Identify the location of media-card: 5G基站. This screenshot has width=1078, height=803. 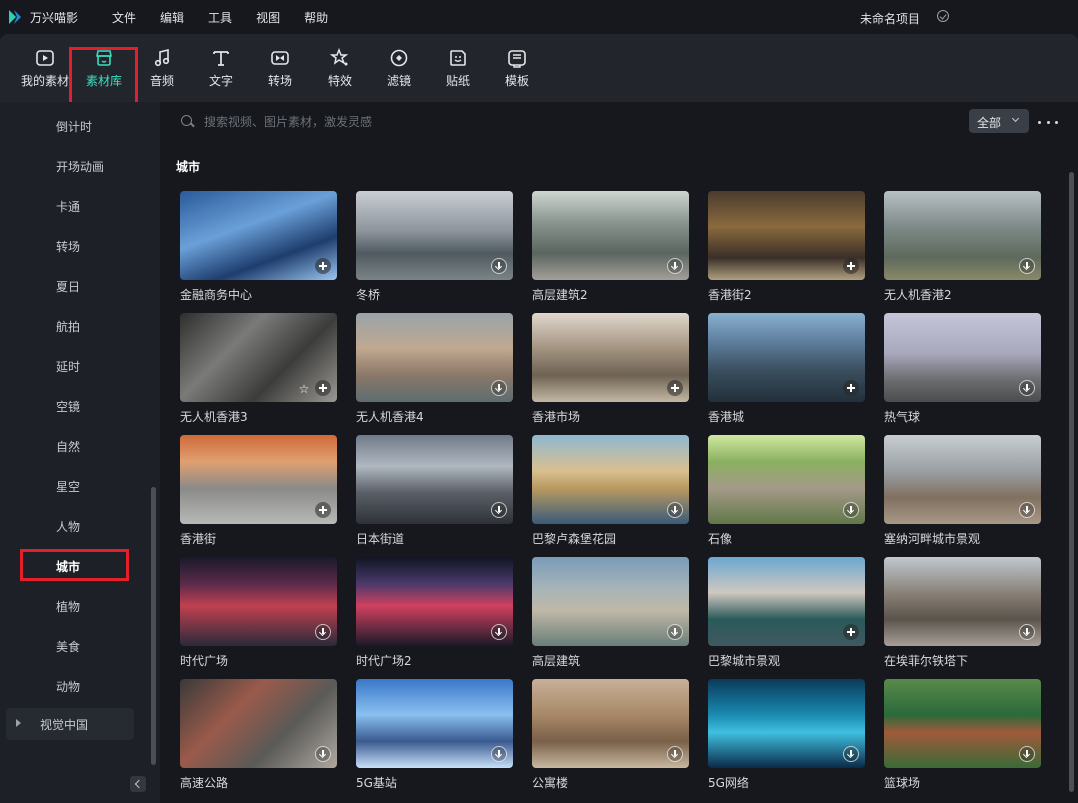
(434, 735).